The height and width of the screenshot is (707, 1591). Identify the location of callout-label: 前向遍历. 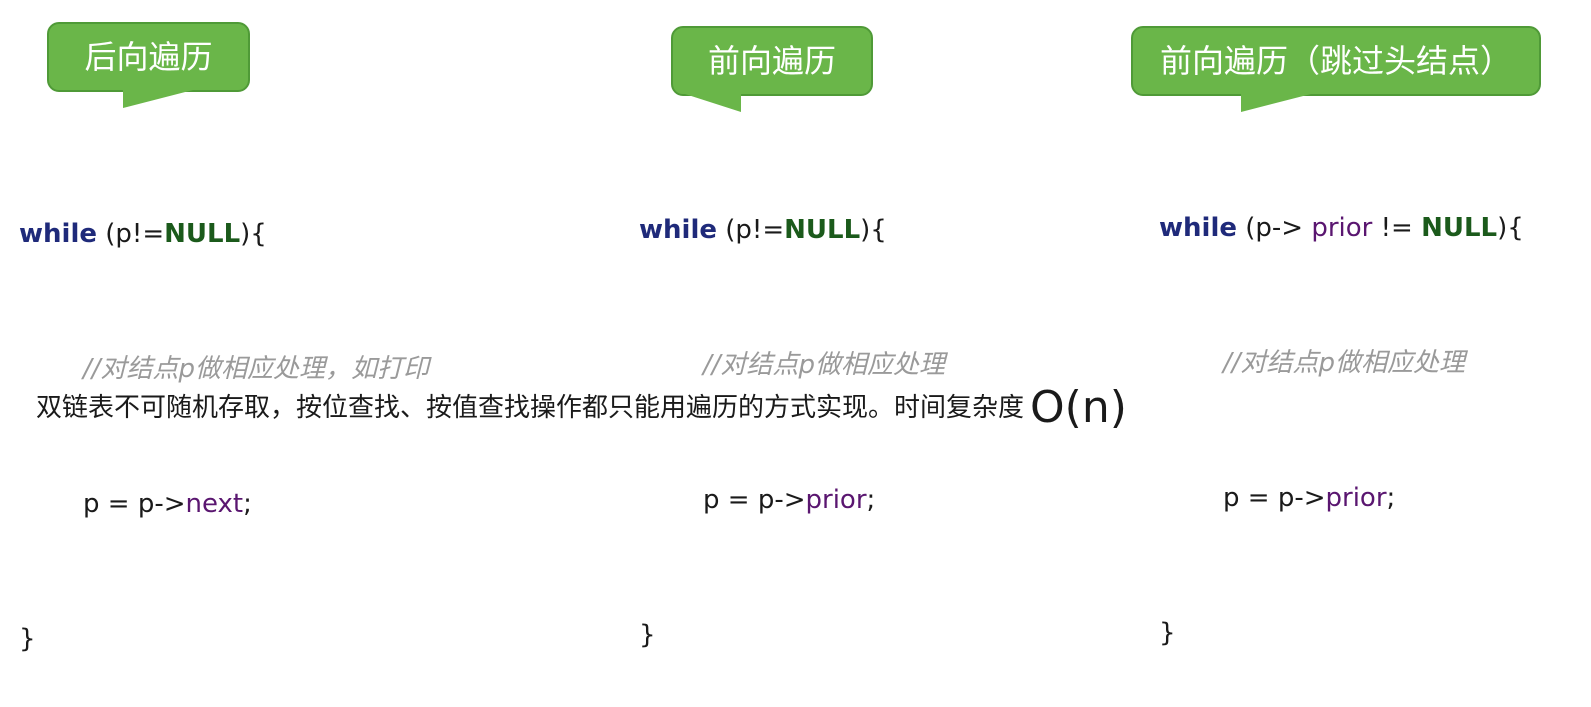
(771, 61).